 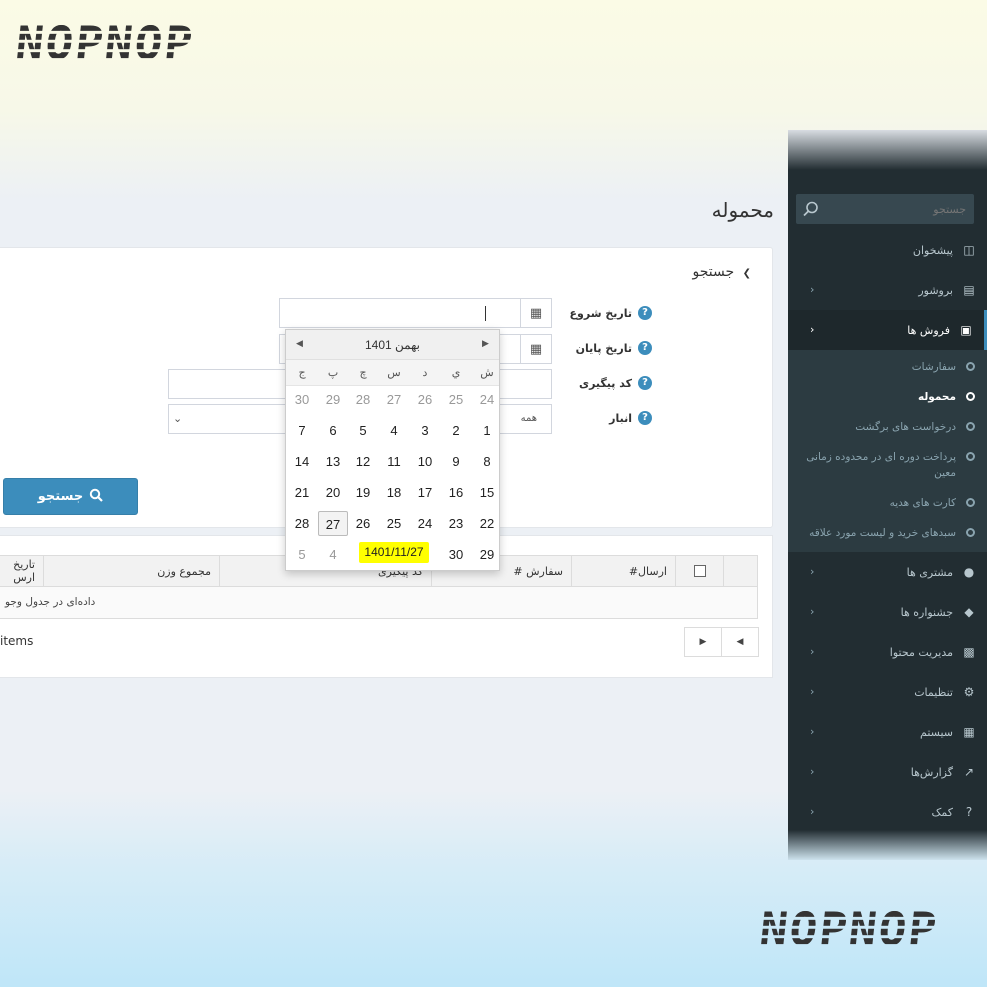 What do you see at coordinates (302, 461) in the screenshot?
I see `datepicker-day: 14` at bounding box center [302, 461].